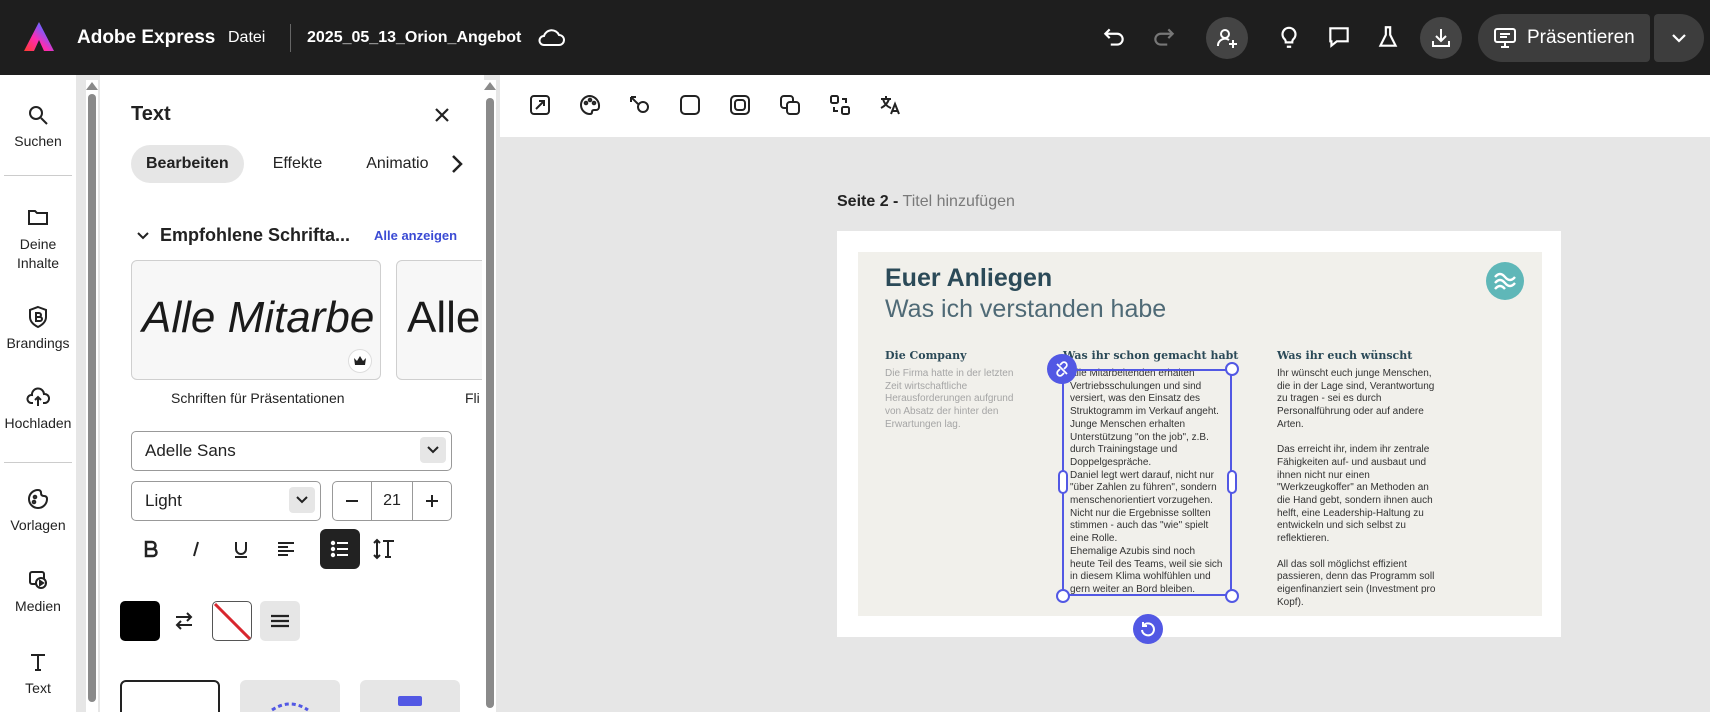 The width and height of the screenshot is (1710, 712). I want to click on rail-item-media: Medien, so click(38, 591).